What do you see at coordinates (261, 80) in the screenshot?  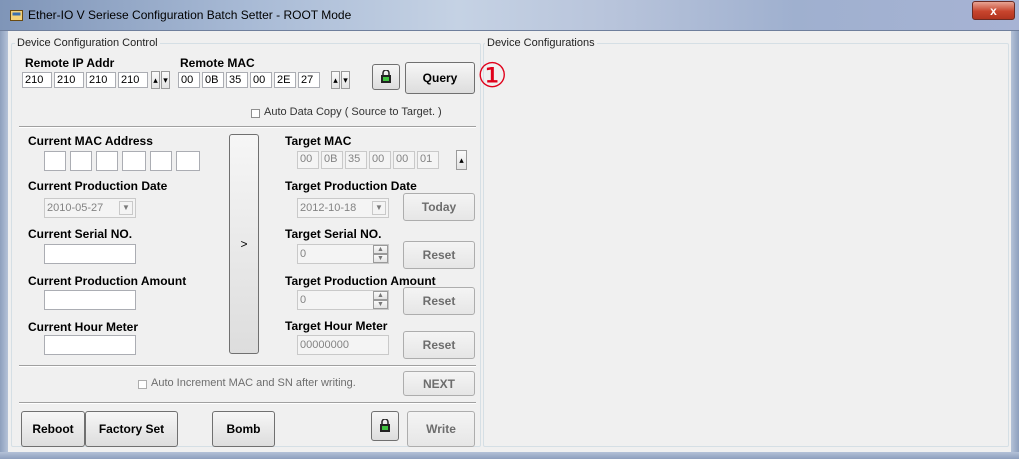 I see `remote-mac-byte-4: 00` at bounding box center [261, 80].